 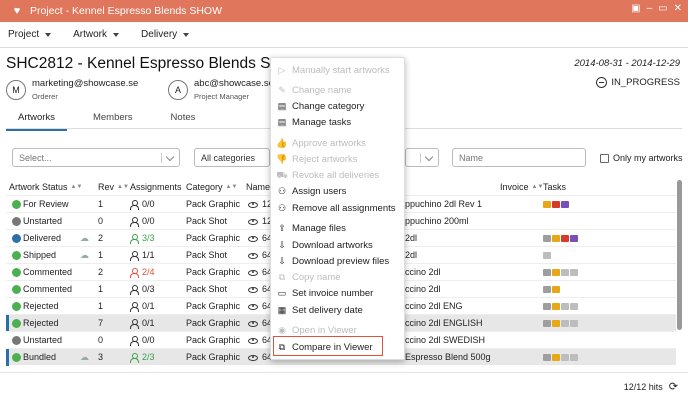 I want to click on menu-item-change-category: ▤ Change category, so click(x=321, y=106).